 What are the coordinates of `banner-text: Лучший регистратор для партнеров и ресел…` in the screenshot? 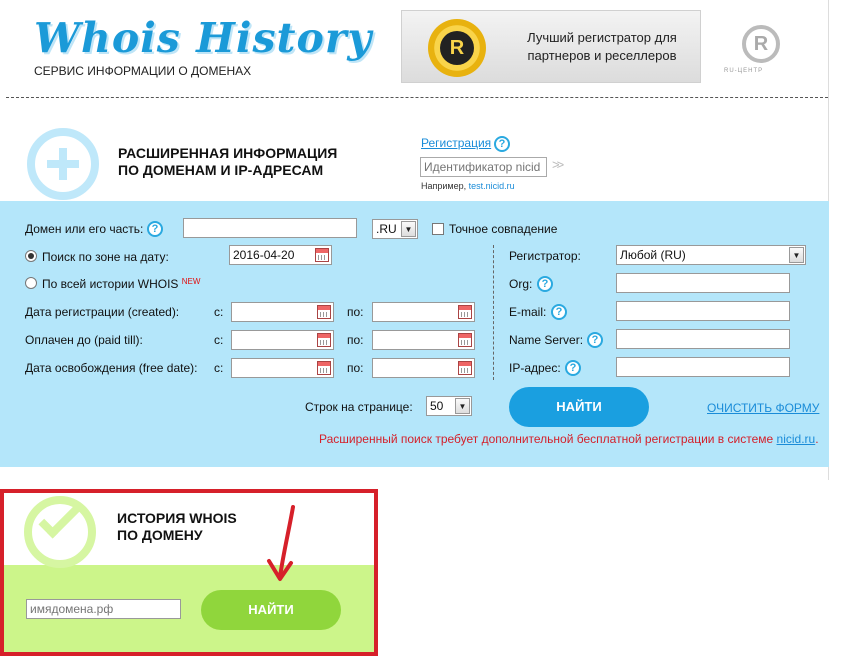 It's located at (602, 46).